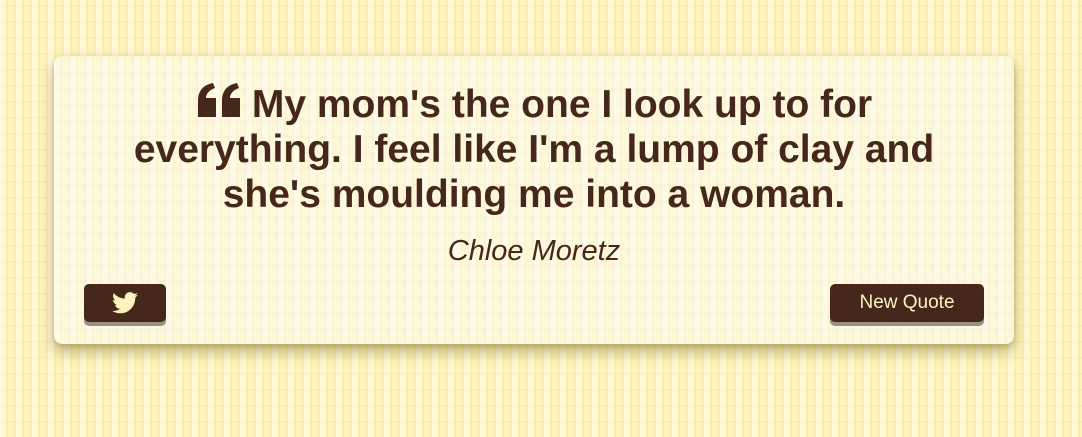  I want to click on twitter-icon, so click(125, 303).